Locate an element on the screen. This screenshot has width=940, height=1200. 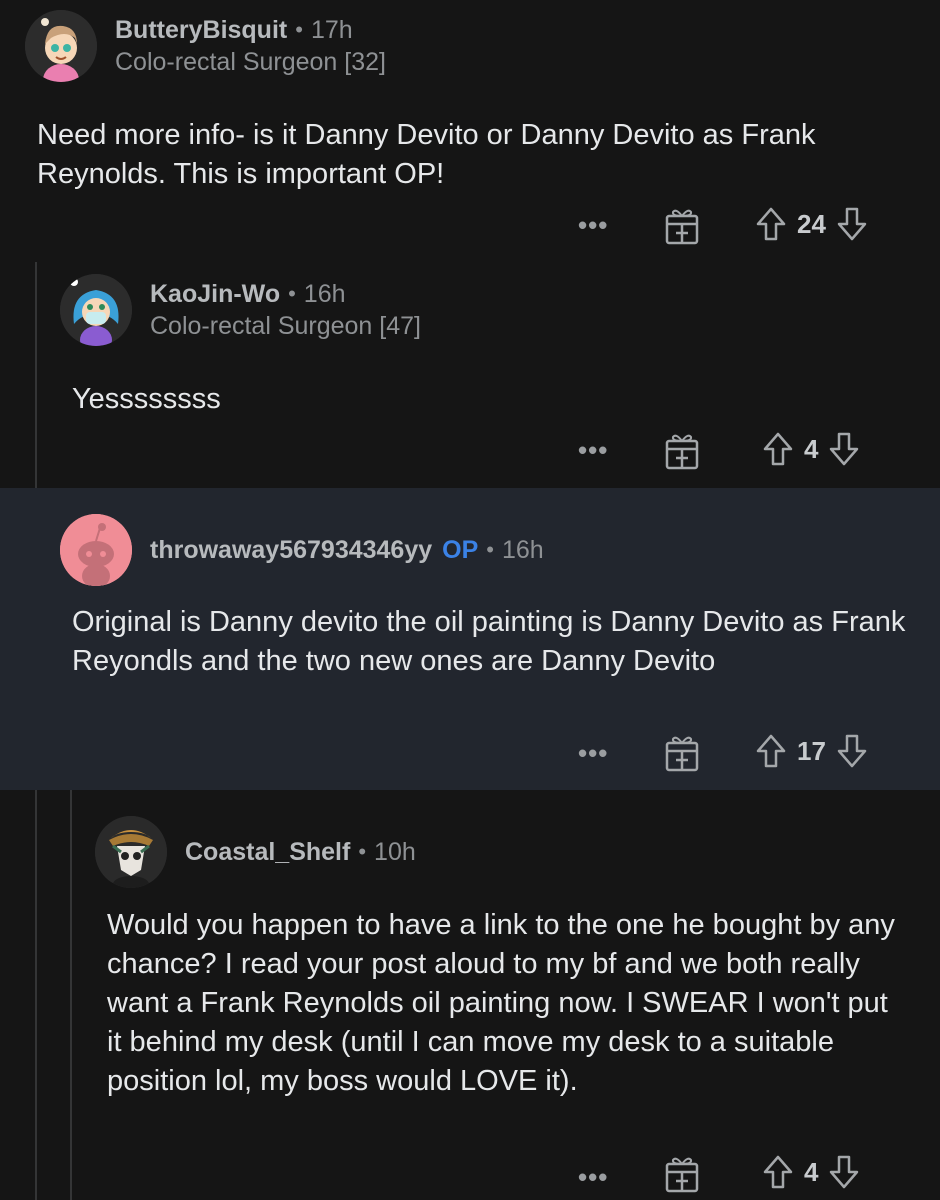
user-flair: Colo-rectal Surgeon [47] is located at coordinates (285, 326).